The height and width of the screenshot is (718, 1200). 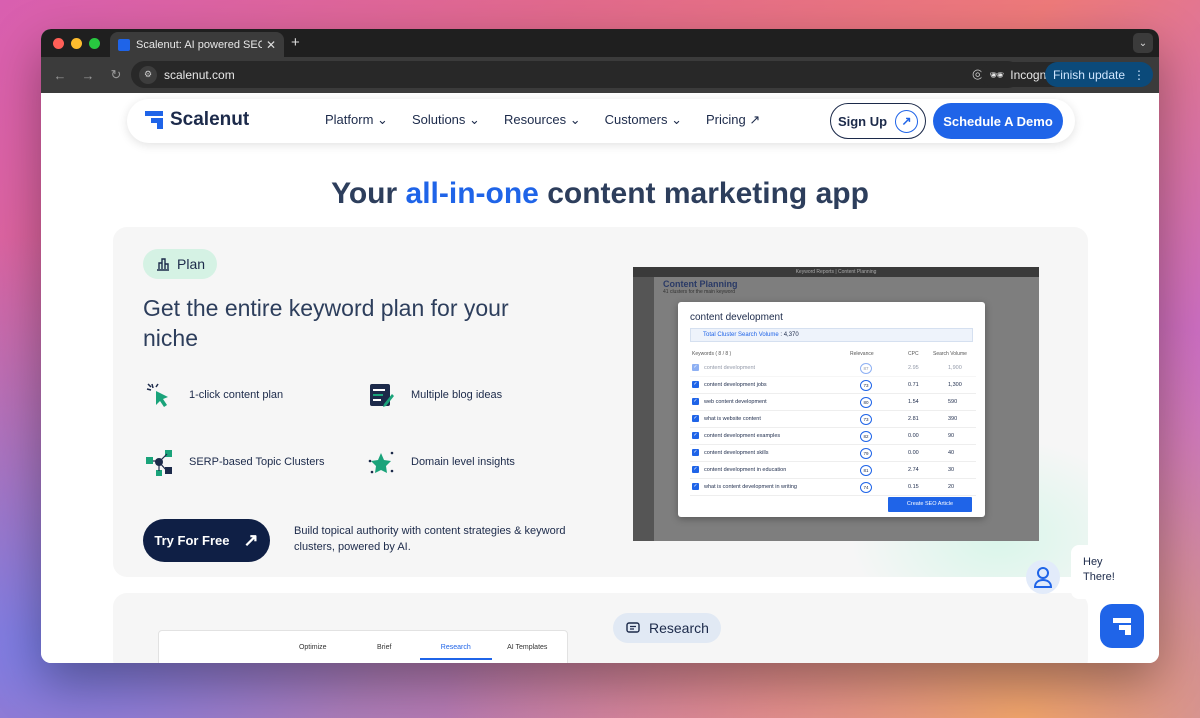 I want to click on chat-launcher-button, so click(x=1122, y=626).